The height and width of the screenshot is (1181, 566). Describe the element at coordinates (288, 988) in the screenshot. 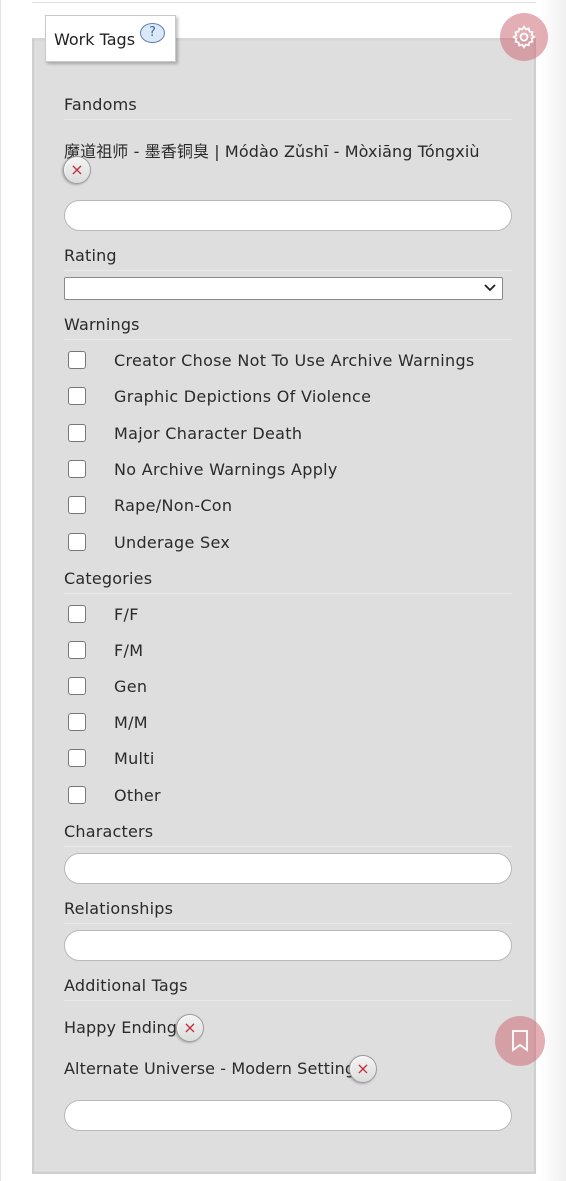

I see `additional-tags-label: Additional Tags` at that location.